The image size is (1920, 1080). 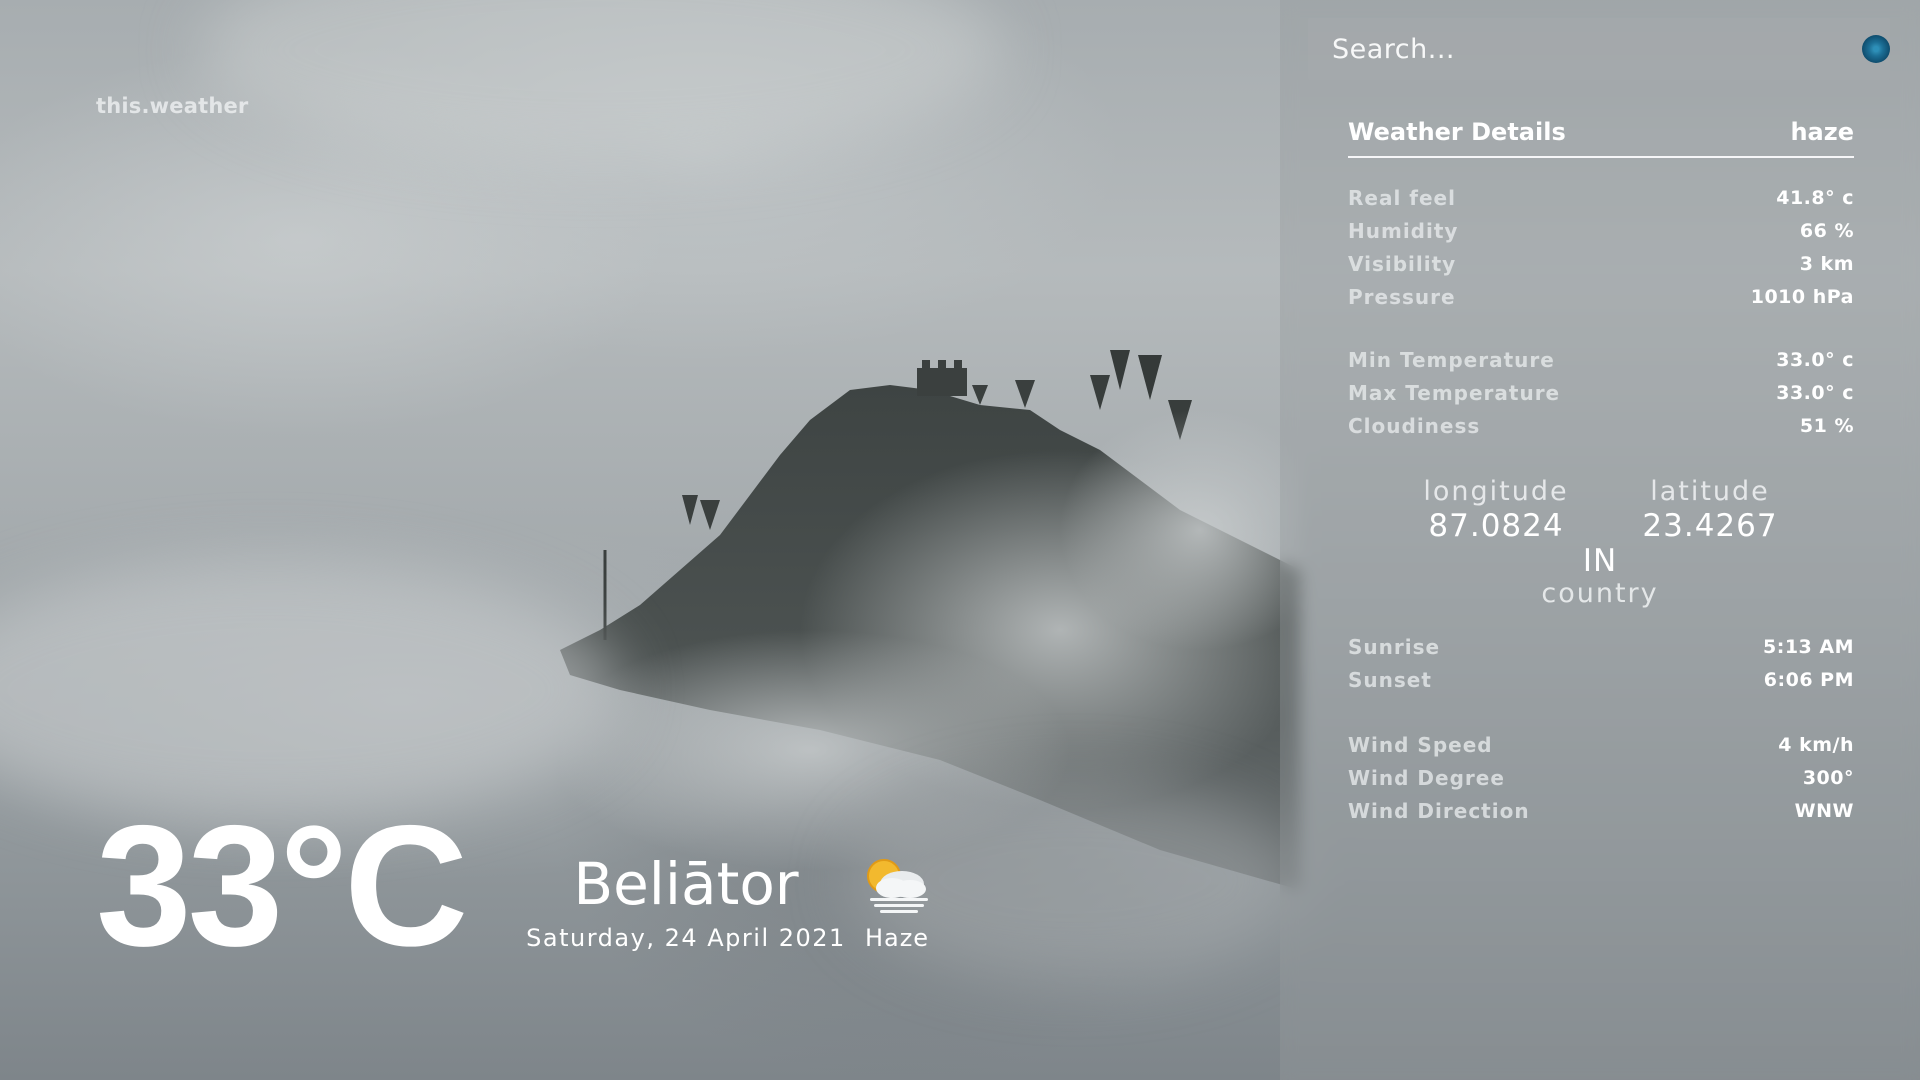 What do you see at coordinates (1451, 360) in the screenshot?
I see `detail-label: Min Temperature` at bounding box center [1451, 360].